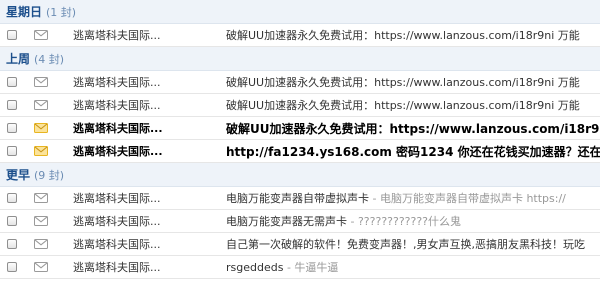 The height and width of the screenshot is (294, 600). I want to click on mail-subject: 自己第一次破解的软件！免费变声器！,男女声互换,恶搞朋友黑科技！玩吃, so click(413, 244).